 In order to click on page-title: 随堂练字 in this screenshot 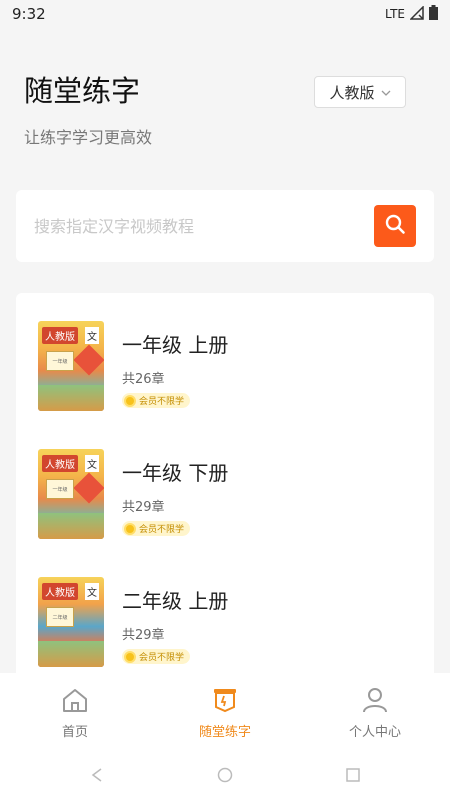, I will do `click(82, 91)`.